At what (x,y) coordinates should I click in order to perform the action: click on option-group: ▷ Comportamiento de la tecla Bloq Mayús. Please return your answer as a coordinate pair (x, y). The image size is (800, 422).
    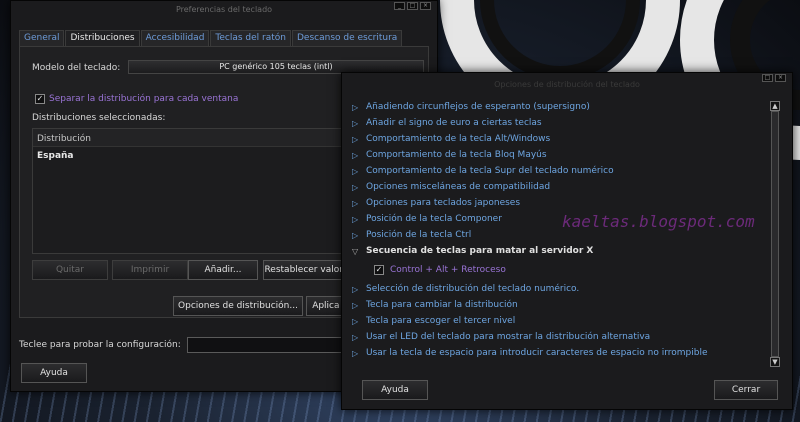
    Looking at the image, I should click on (560, 155).